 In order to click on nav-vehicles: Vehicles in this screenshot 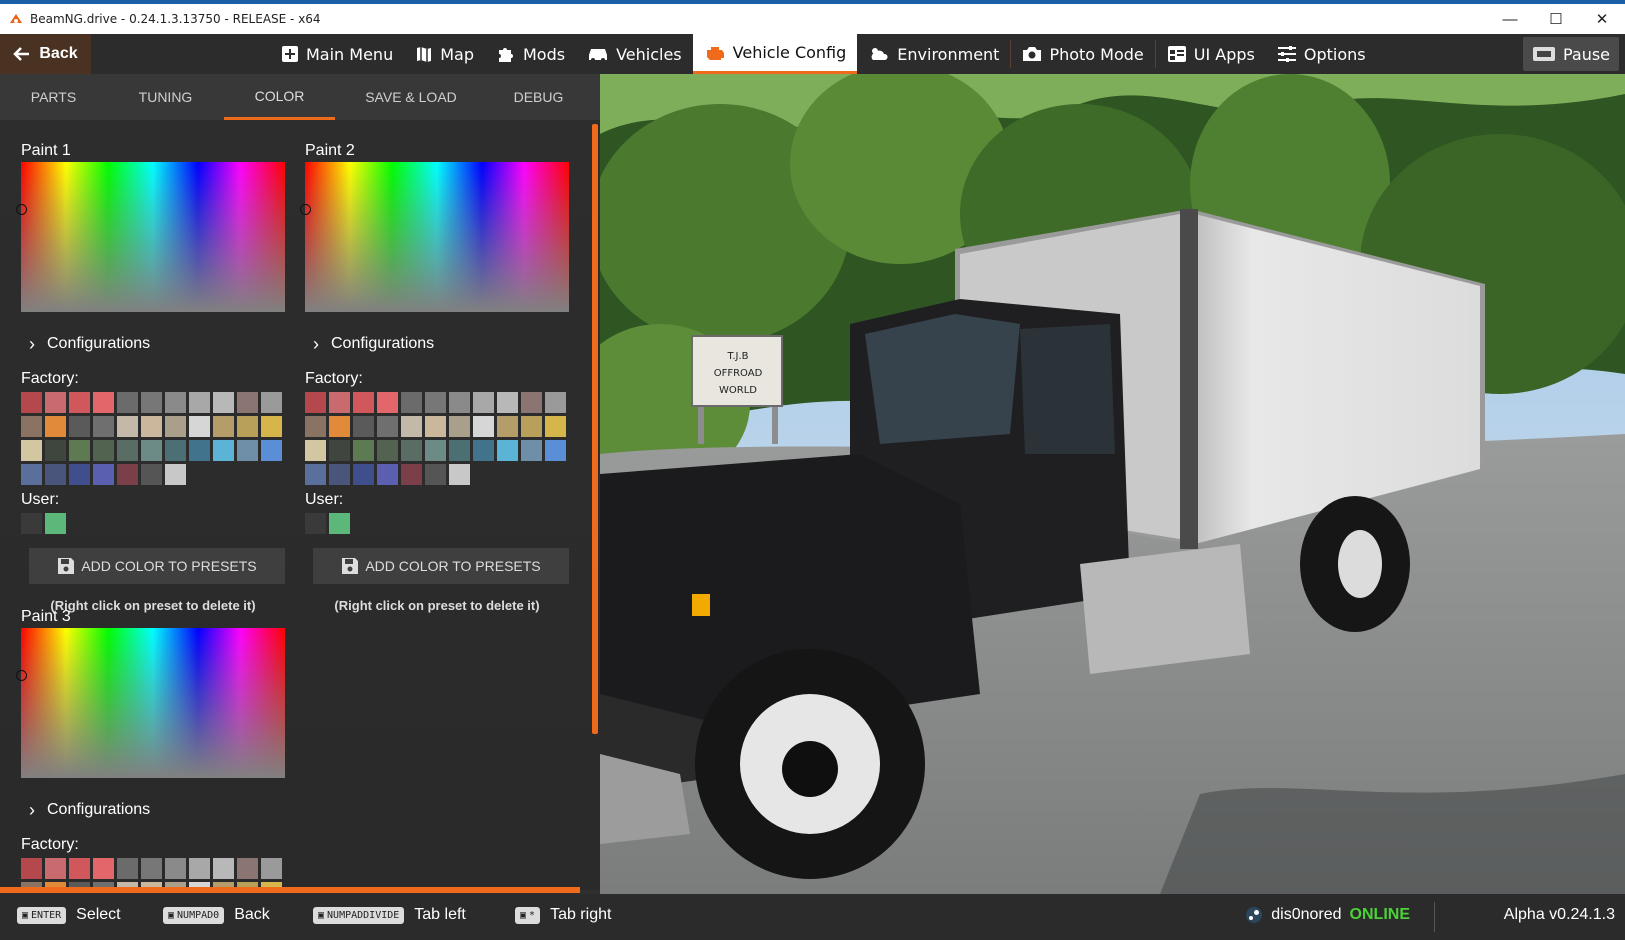, I will do `click(634, 54)`.